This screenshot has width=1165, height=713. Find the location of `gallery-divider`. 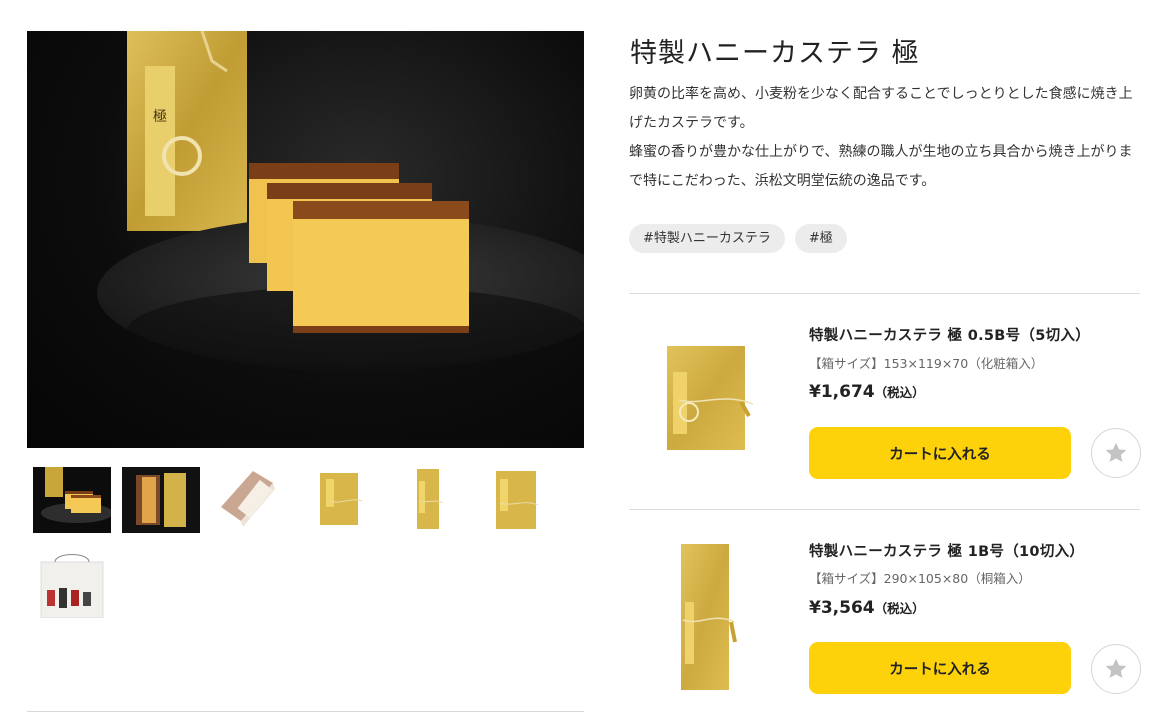

gallery-divider is located at coordinates (305, 711).